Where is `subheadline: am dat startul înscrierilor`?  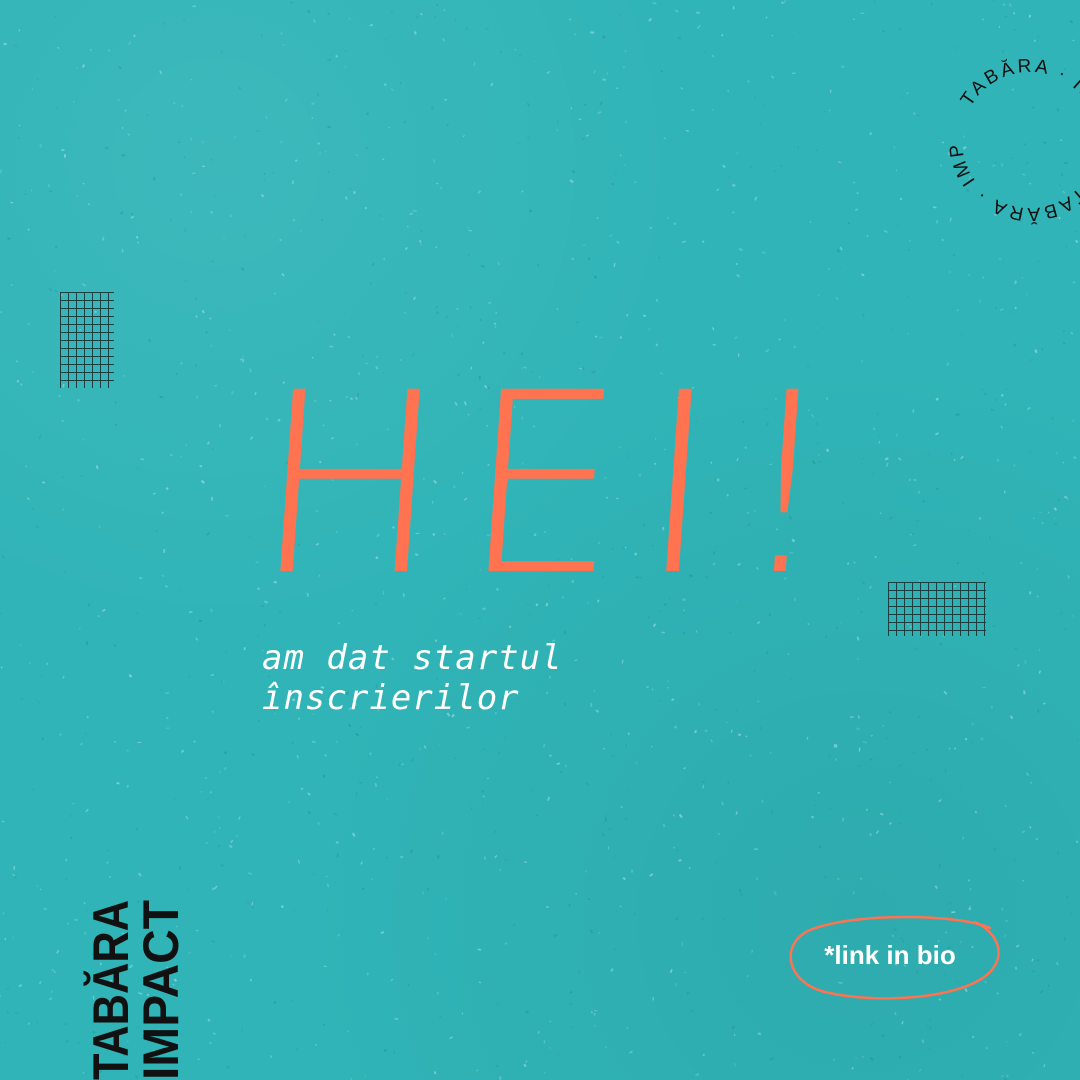 subheadline: am dat startul înscrierilor is located at coordinates (412, 678).